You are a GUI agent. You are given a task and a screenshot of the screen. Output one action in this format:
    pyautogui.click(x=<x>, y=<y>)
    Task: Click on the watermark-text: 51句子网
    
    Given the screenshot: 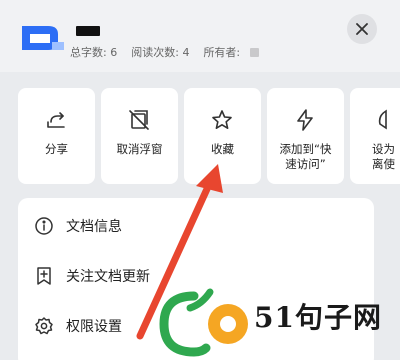 What is the action you would take?
    pyautogui.click(x=318, y=317)
    